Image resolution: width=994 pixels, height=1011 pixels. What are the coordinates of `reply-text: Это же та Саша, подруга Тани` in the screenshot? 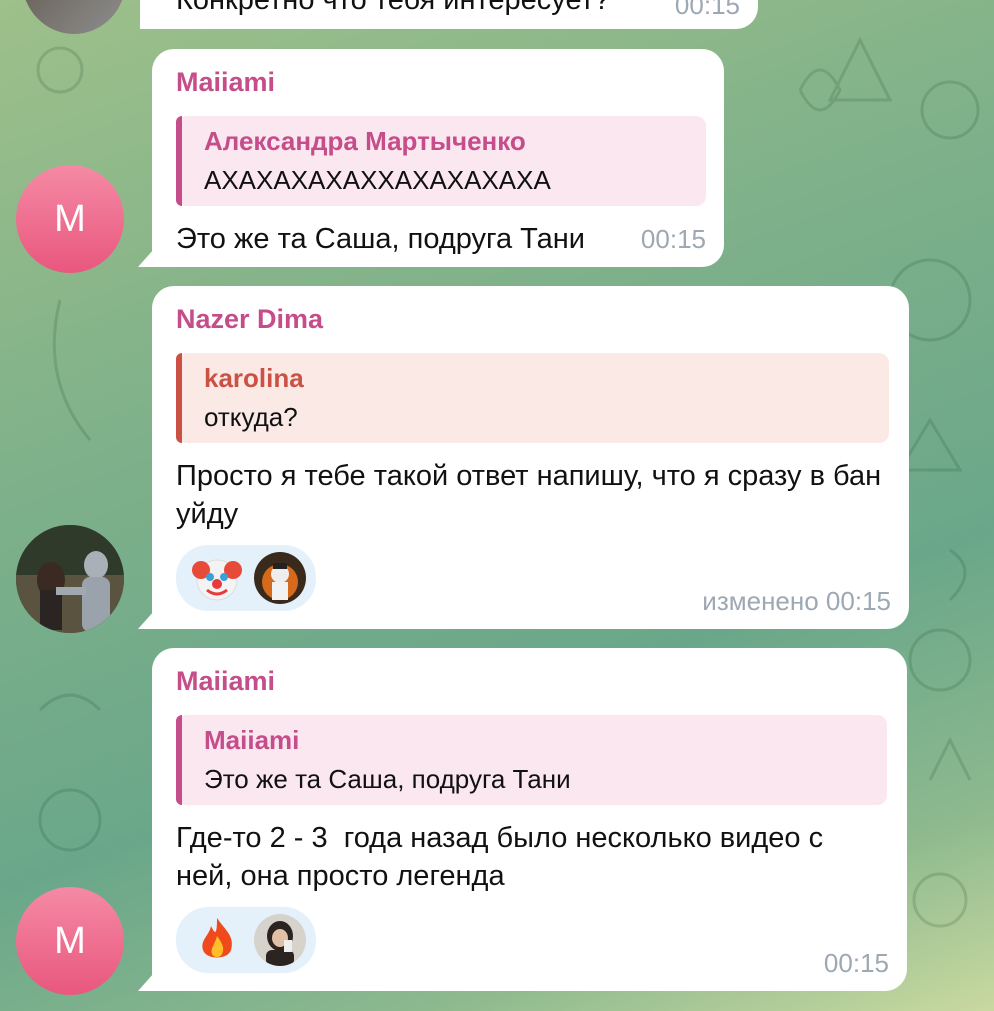 It's located at (387, 779).